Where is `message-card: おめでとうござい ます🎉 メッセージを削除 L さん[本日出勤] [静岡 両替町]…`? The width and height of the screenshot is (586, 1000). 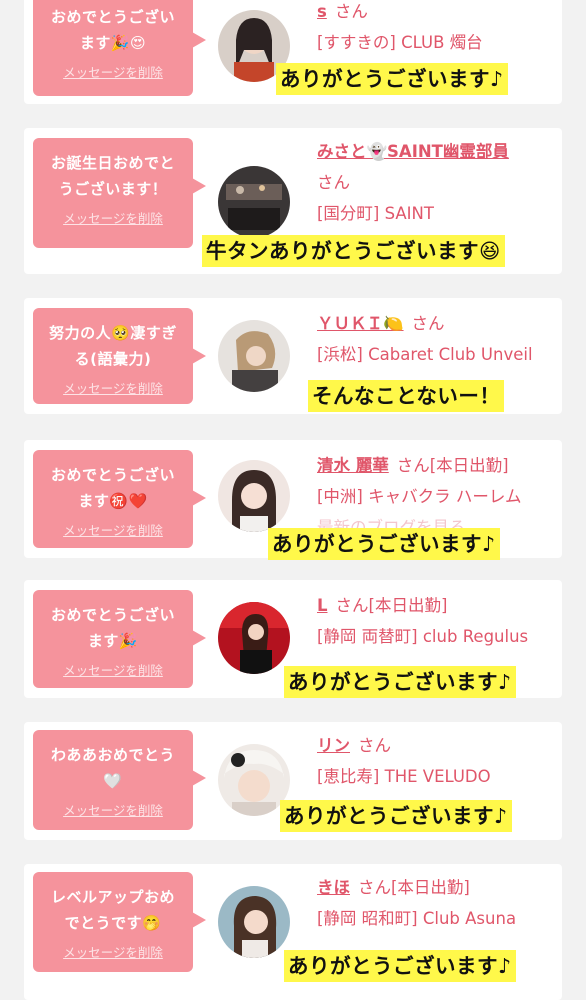
message-card: おめでとうござい ます🎉 メッセージを削除 L さん[本日出勤] [静岡 両替町]… is located at coordinates (293, 639).